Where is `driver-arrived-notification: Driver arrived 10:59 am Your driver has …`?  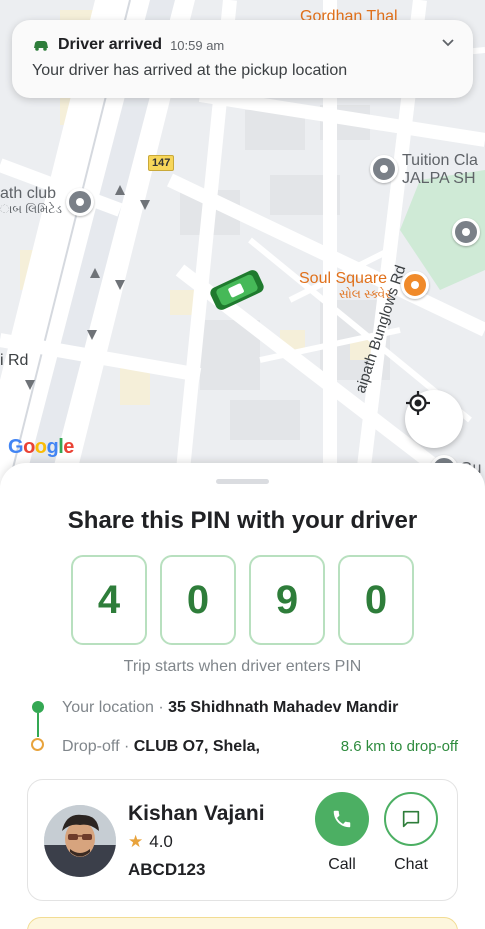
driver-arrived-notification: Driver arrived 10:59 am Your driver has … is located at coordinates (242, 59).